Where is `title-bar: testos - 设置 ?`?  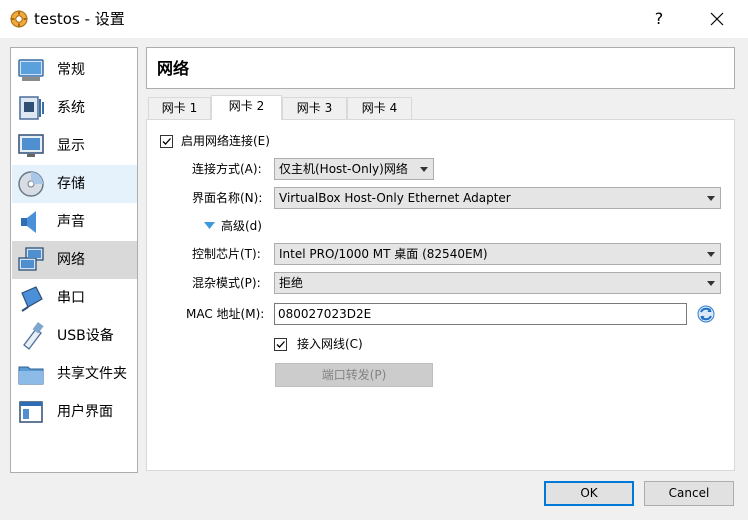 title-bar: testos - 设置 ? is located at coordinates (374, 19).